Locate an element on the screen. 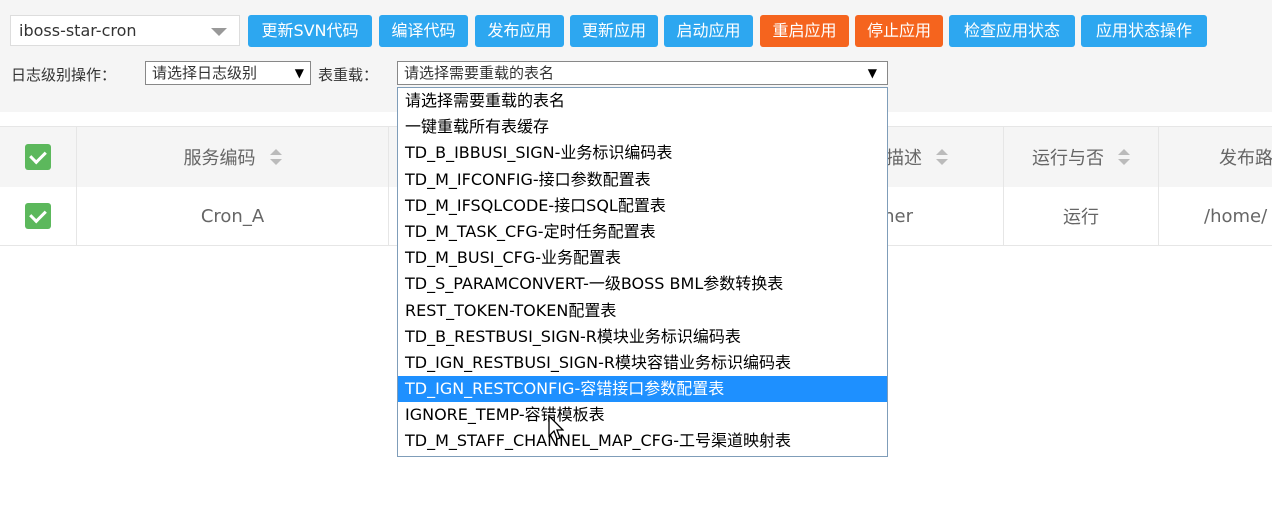 This screenshot has height=531, width=1272. header-service-code-label: 服务编码 is located at coordinates (219, 158).